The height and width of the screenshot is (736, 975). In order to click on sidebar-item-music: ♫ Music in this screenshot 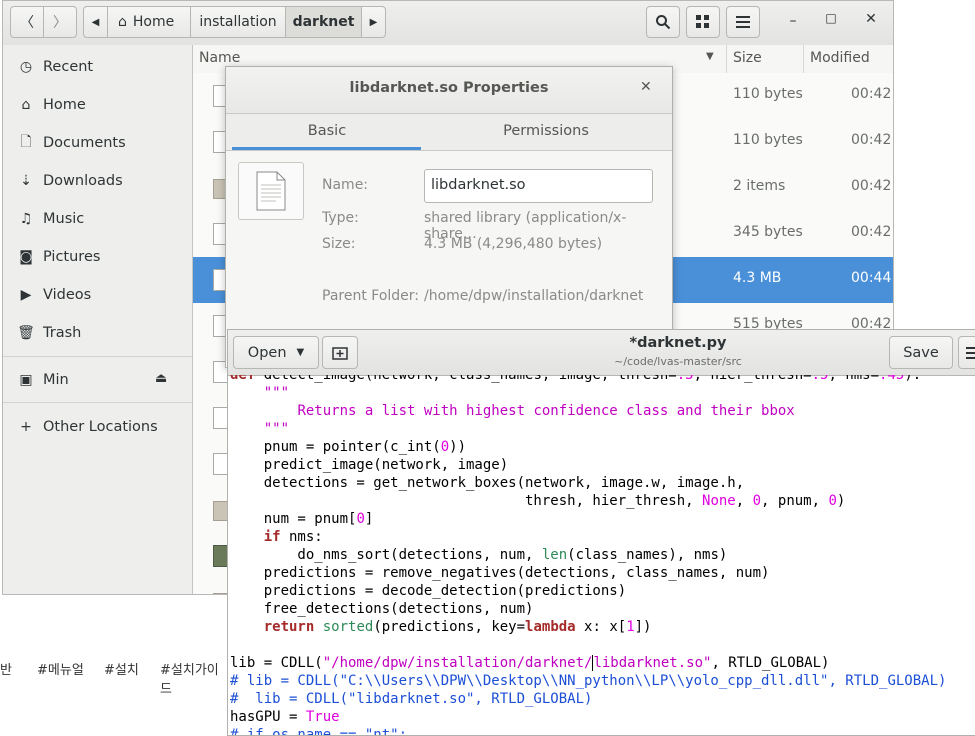, I will do `click(97, 219)`.